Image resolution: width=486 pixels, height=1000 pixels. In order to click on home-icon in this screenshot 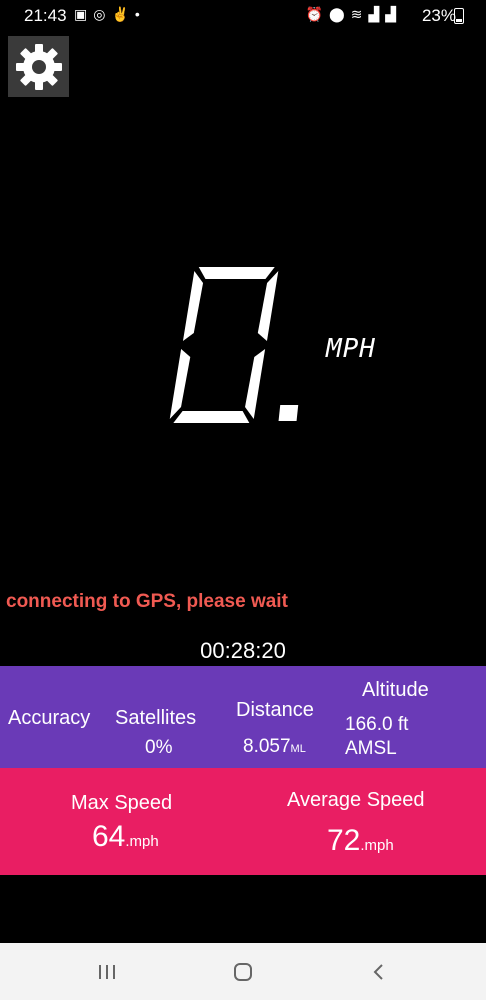, I will do `click(243, 972)`.